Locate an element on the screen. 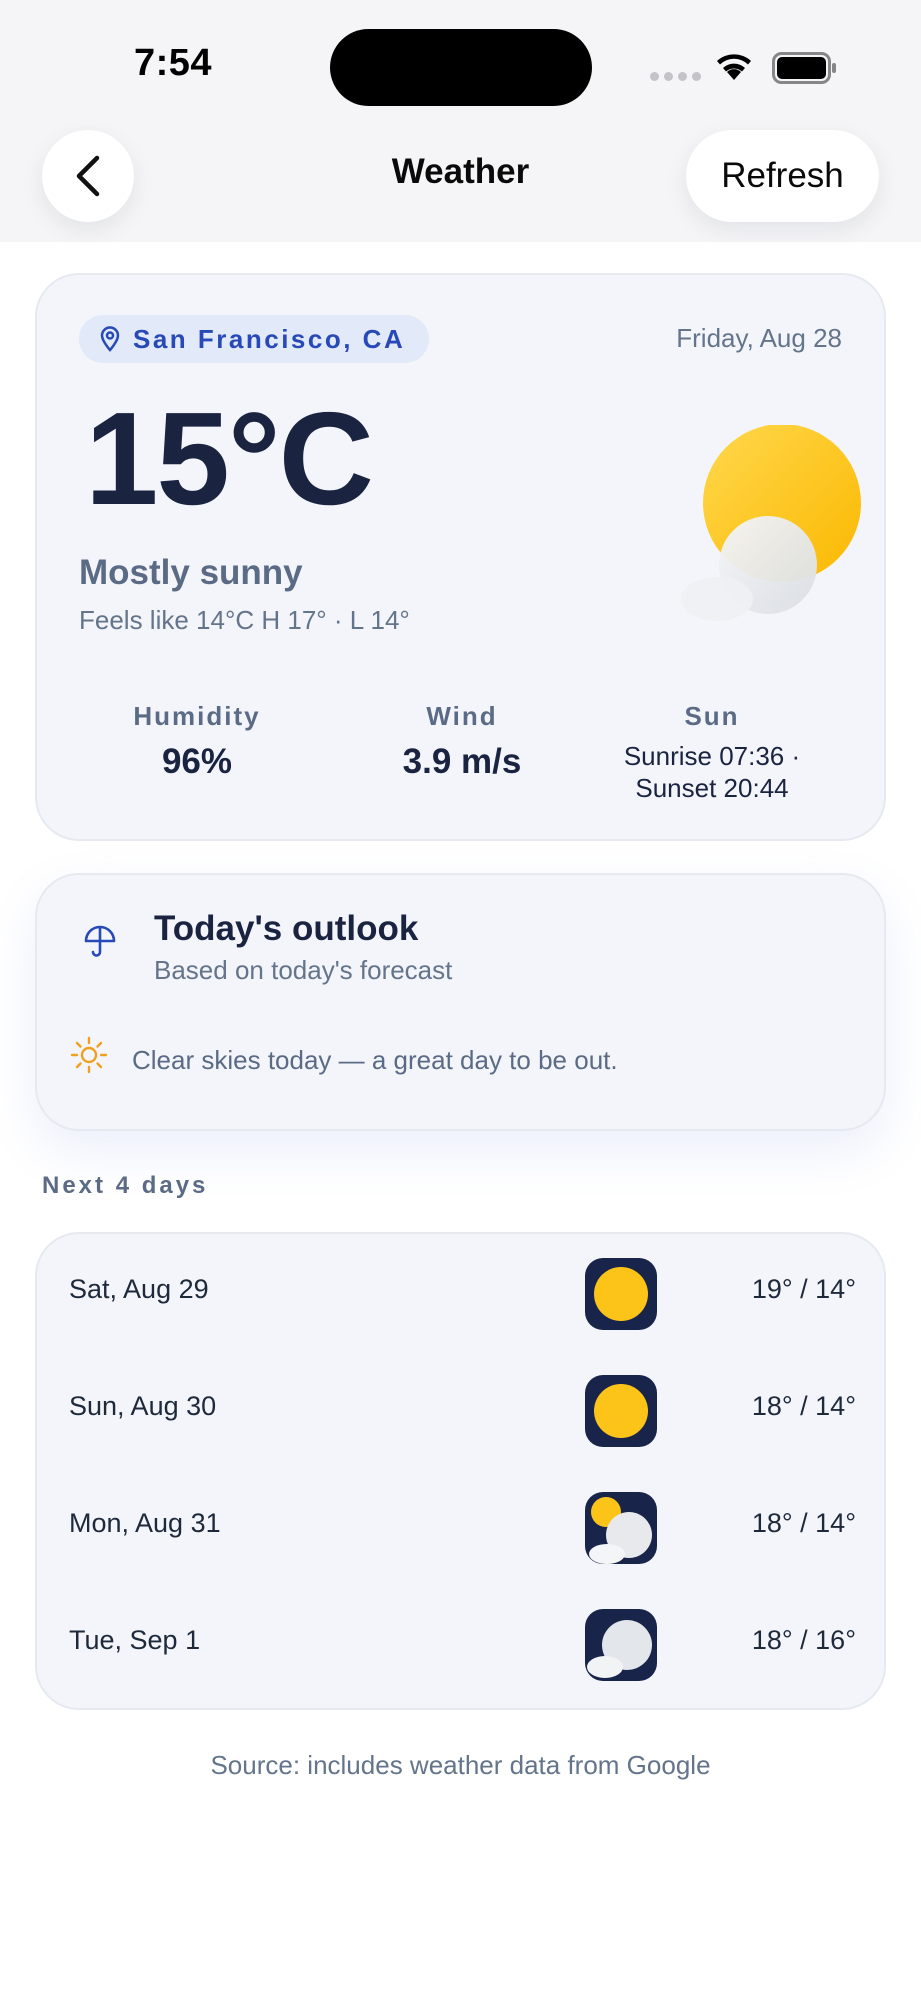 This screenshot has width=921, height=2000. wind-label: Wind is located at coordinates (462, 716).